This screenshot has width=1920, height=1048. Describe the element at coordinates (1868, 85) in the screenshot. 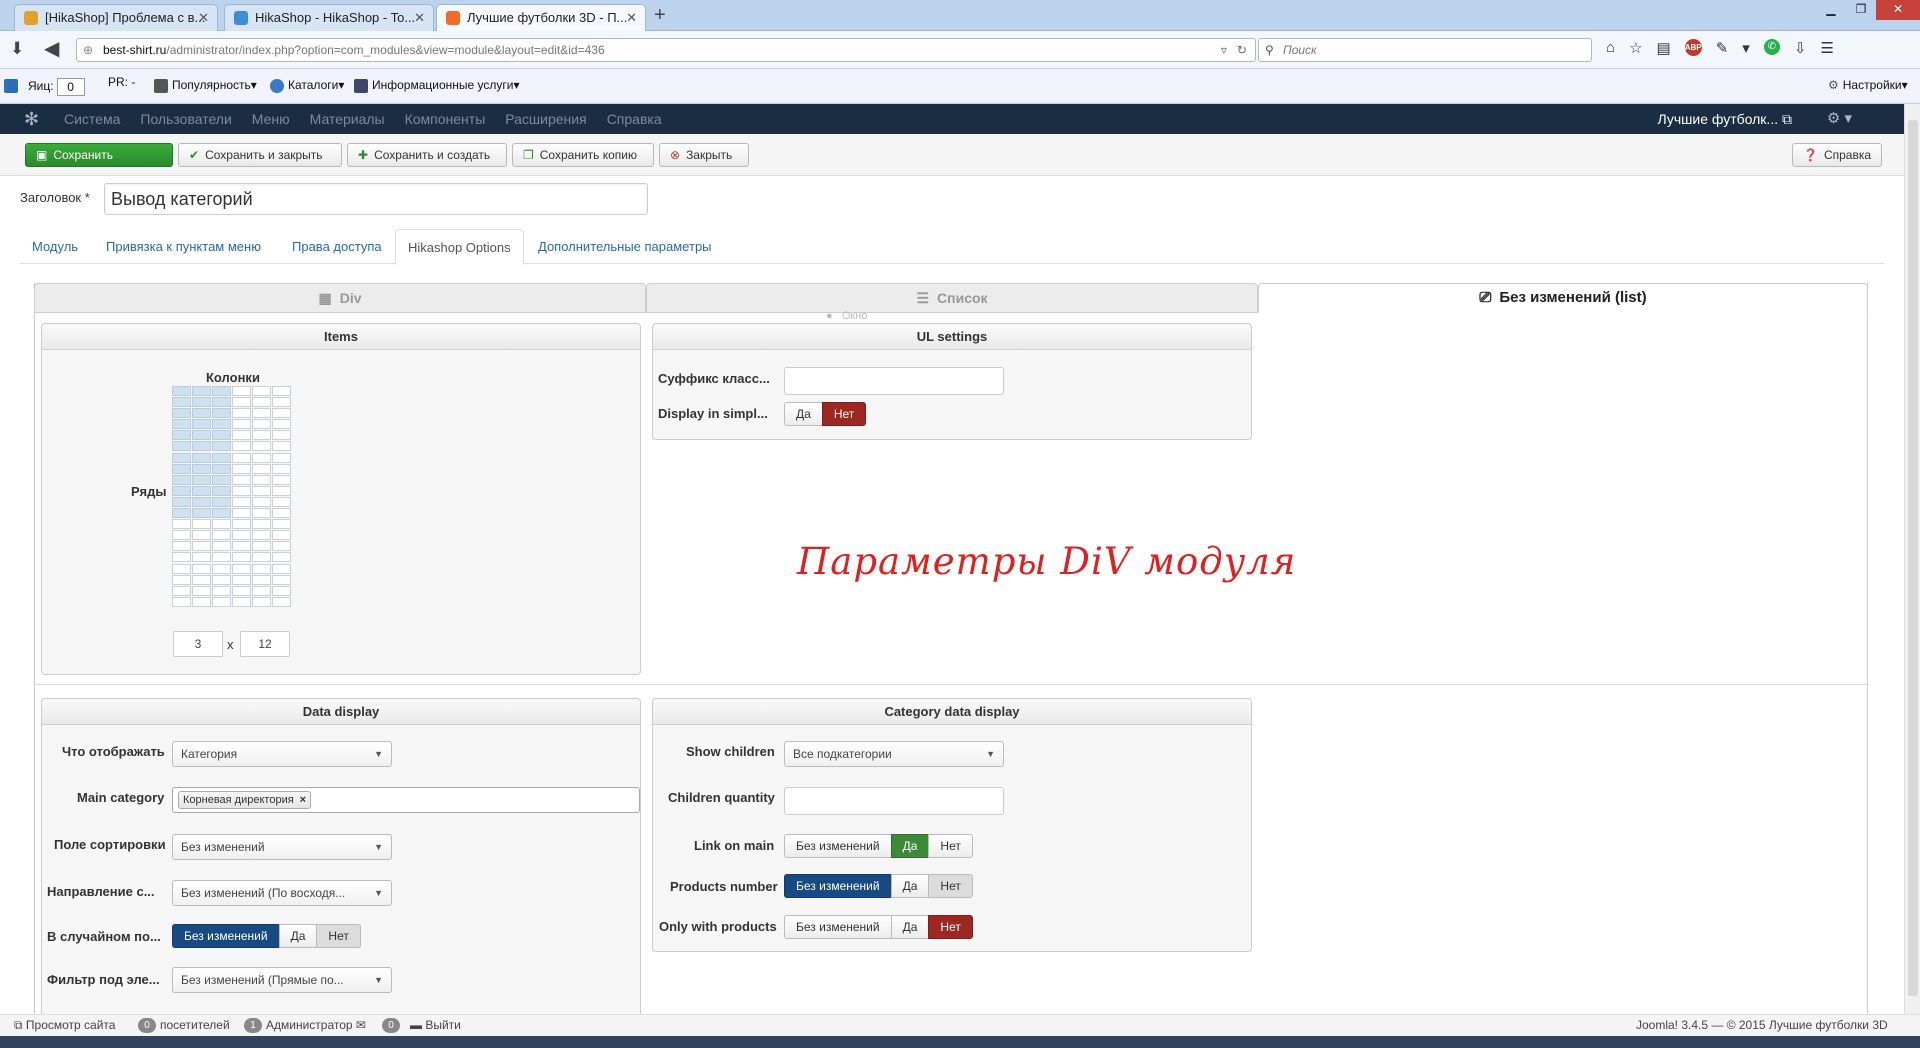

I see `settings-menu: ⚙ Настройки▾` at that location.